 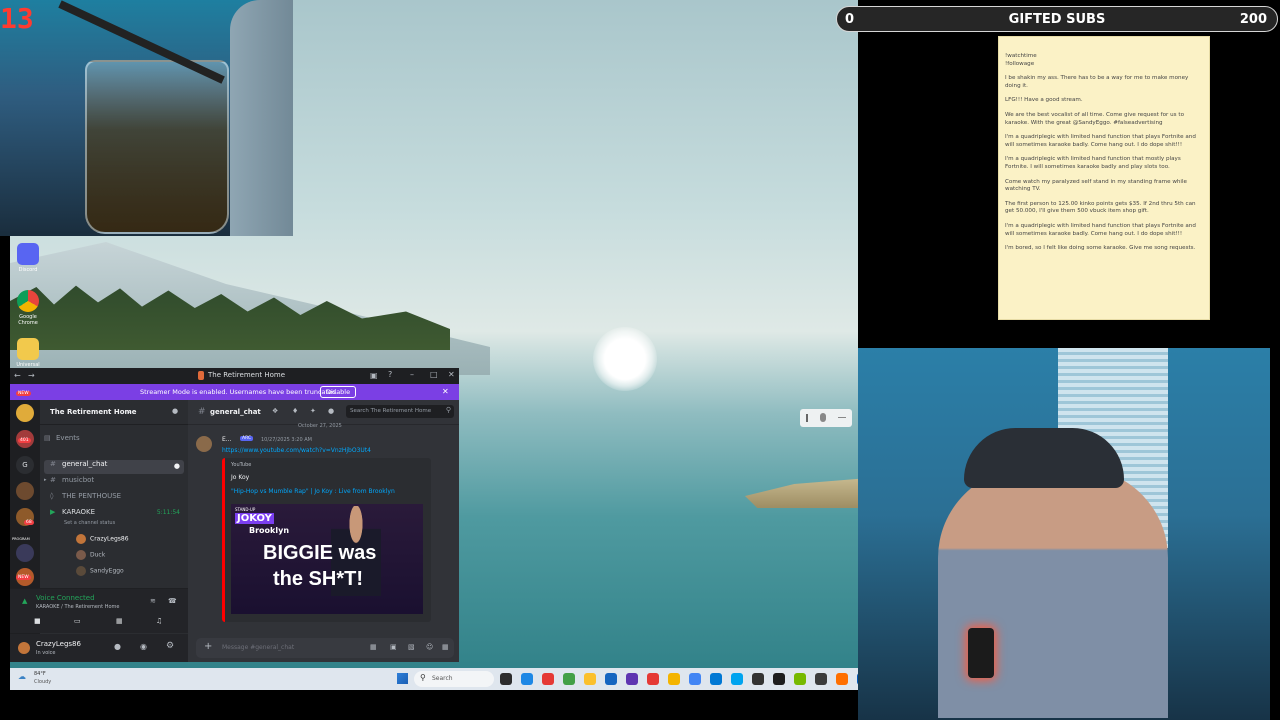 What do you see at coordinates (170, 646) in the screenshot?
I see `gear-icon: ⚙` at bounding box center [170, 646].